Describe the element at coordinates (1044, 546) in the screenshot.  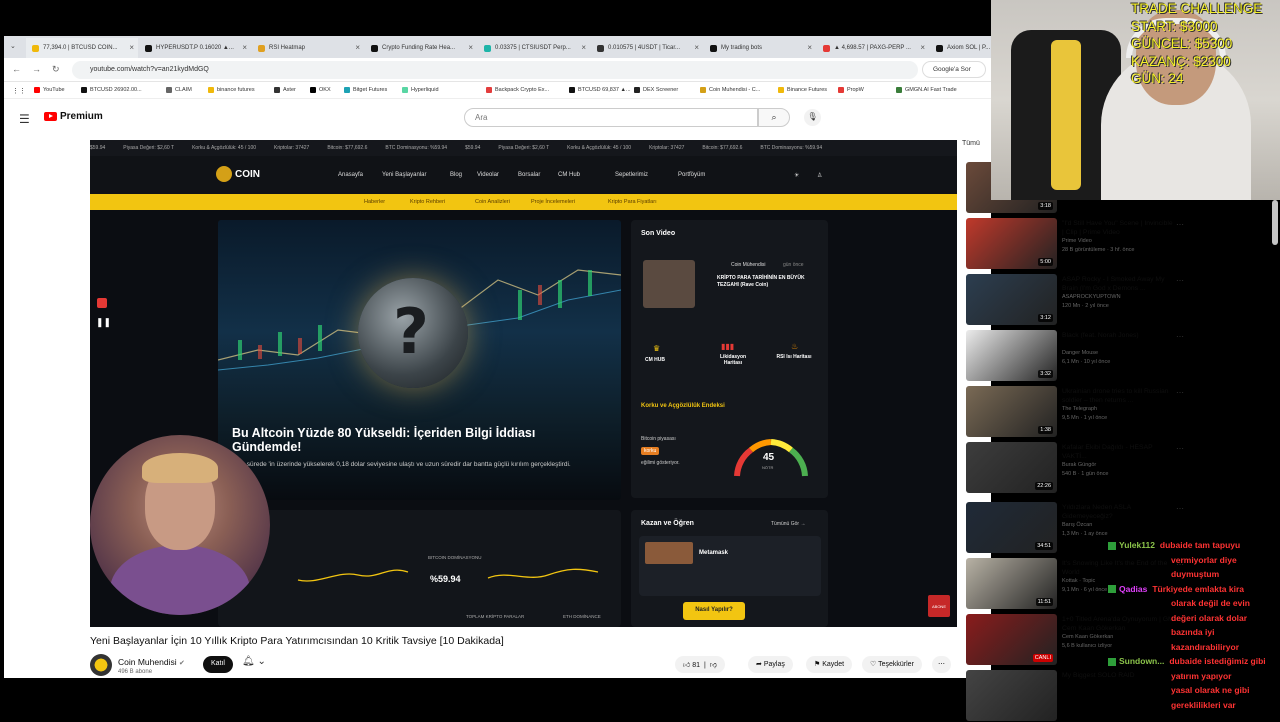
I see `duration-badge: 34:51` at that location.